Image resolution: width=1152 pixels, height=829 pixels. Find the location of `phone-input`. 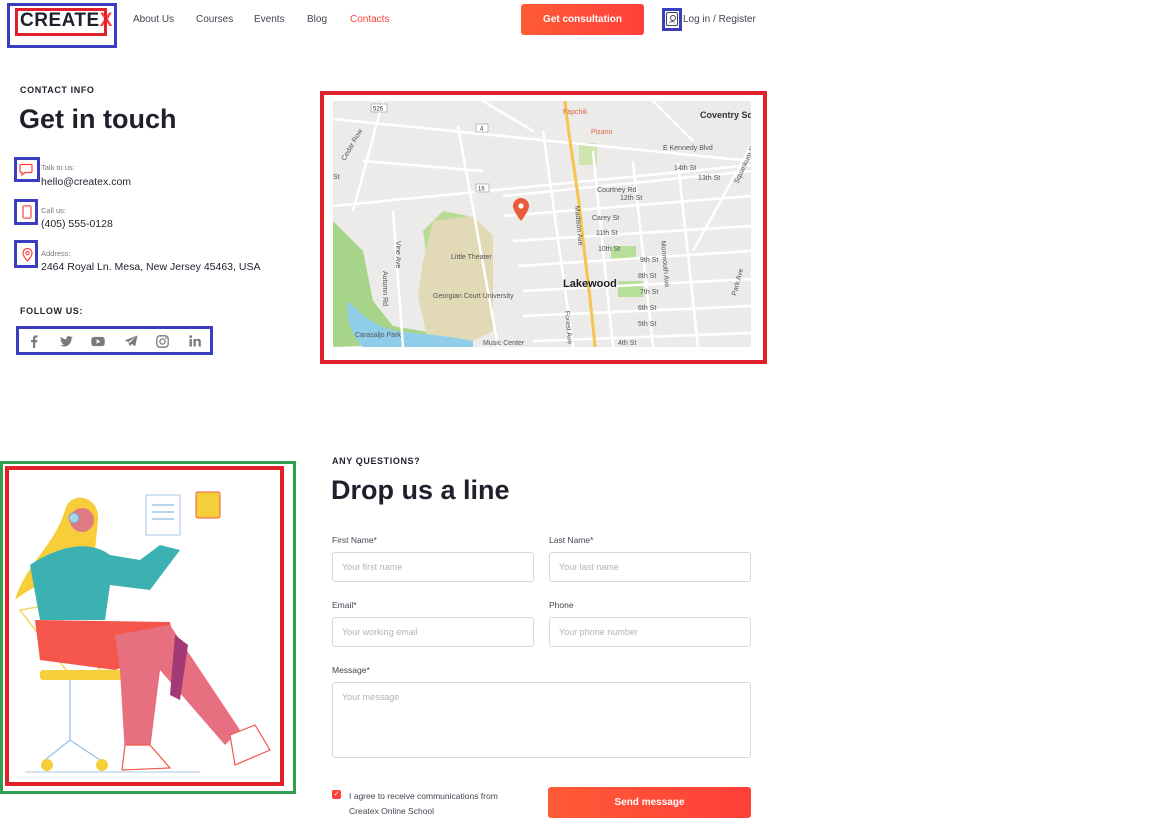

phone-input is located at coordinates (650, 632).